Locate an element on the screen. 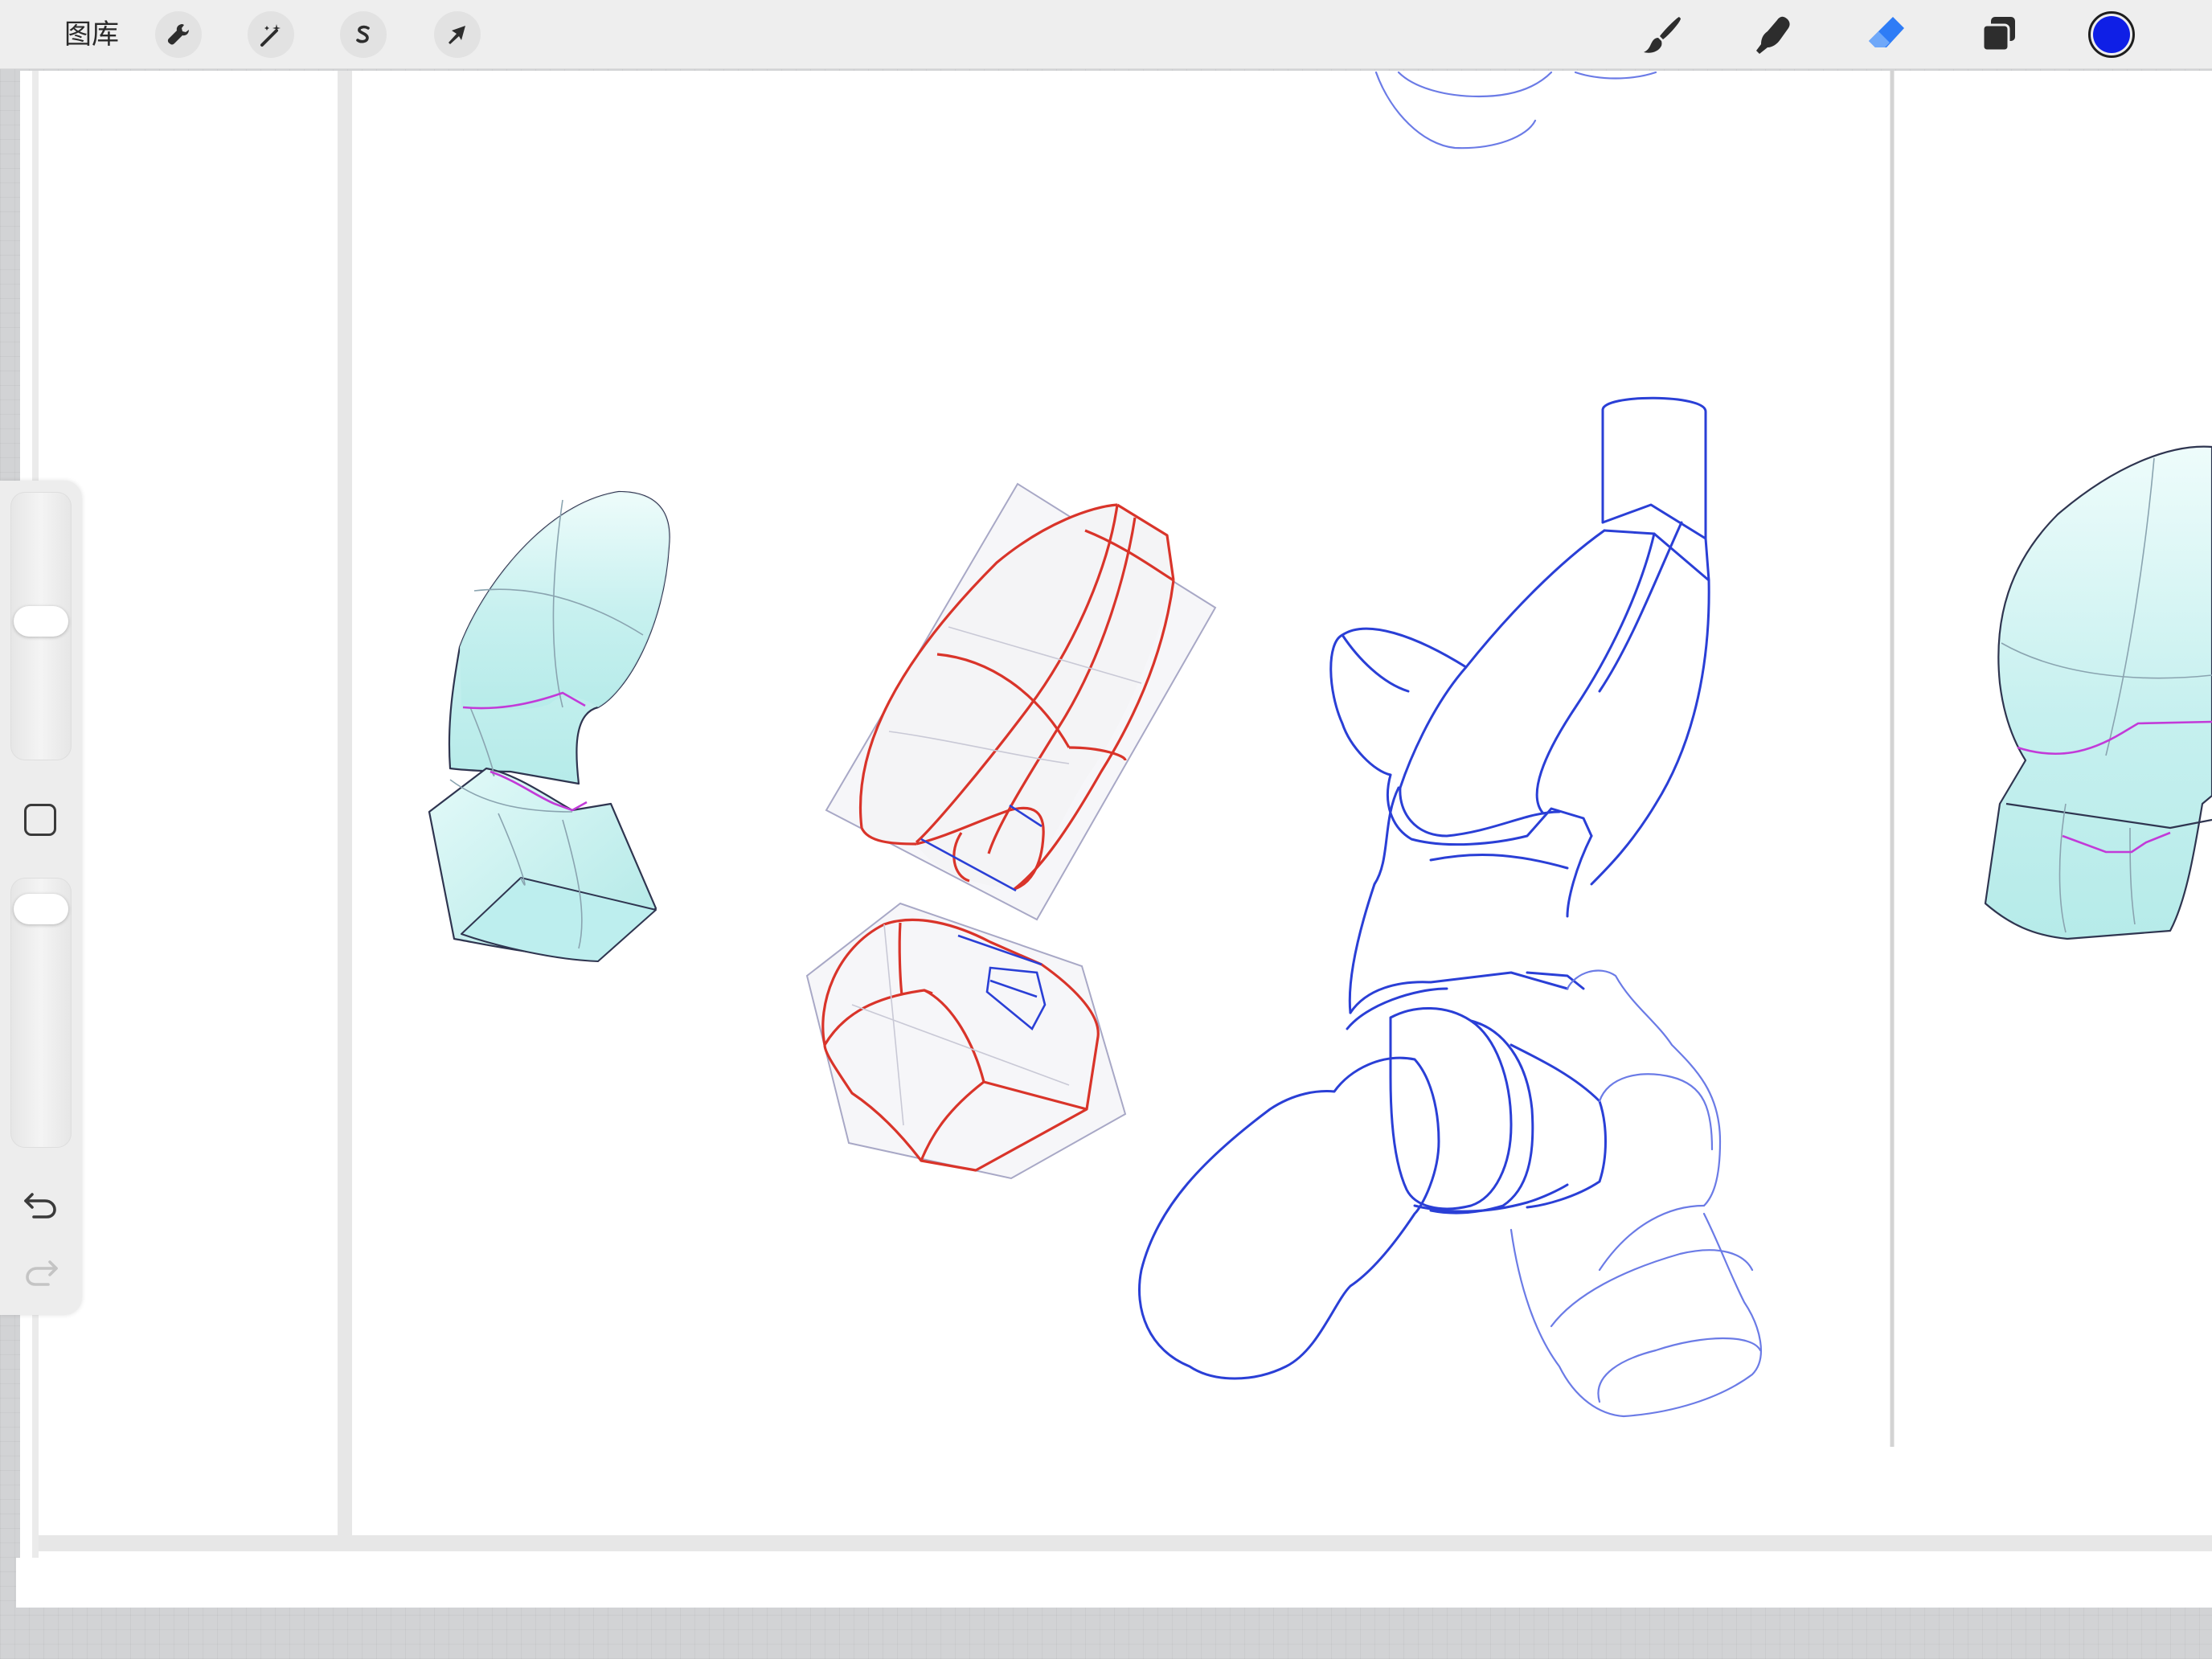  cyan-right-sketch is located at coordinates (2098, 692).